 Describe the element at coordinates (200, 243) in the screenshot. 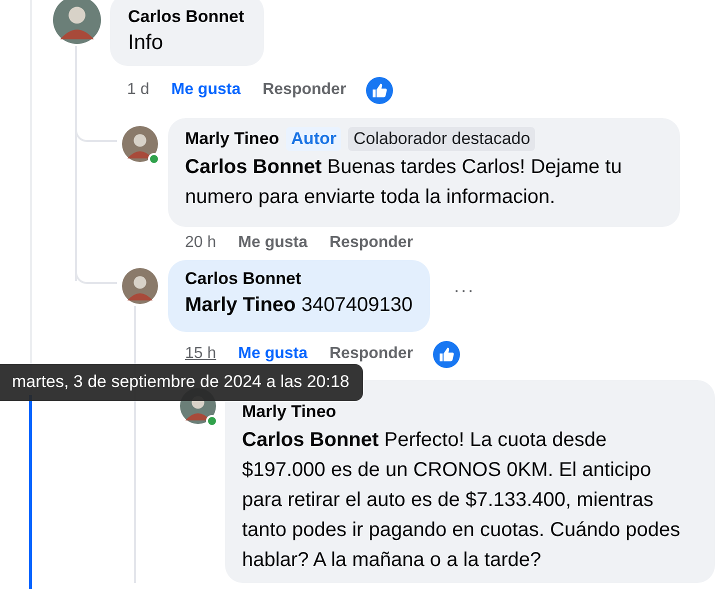

I see `timestamp-link: 20 h` at that location.